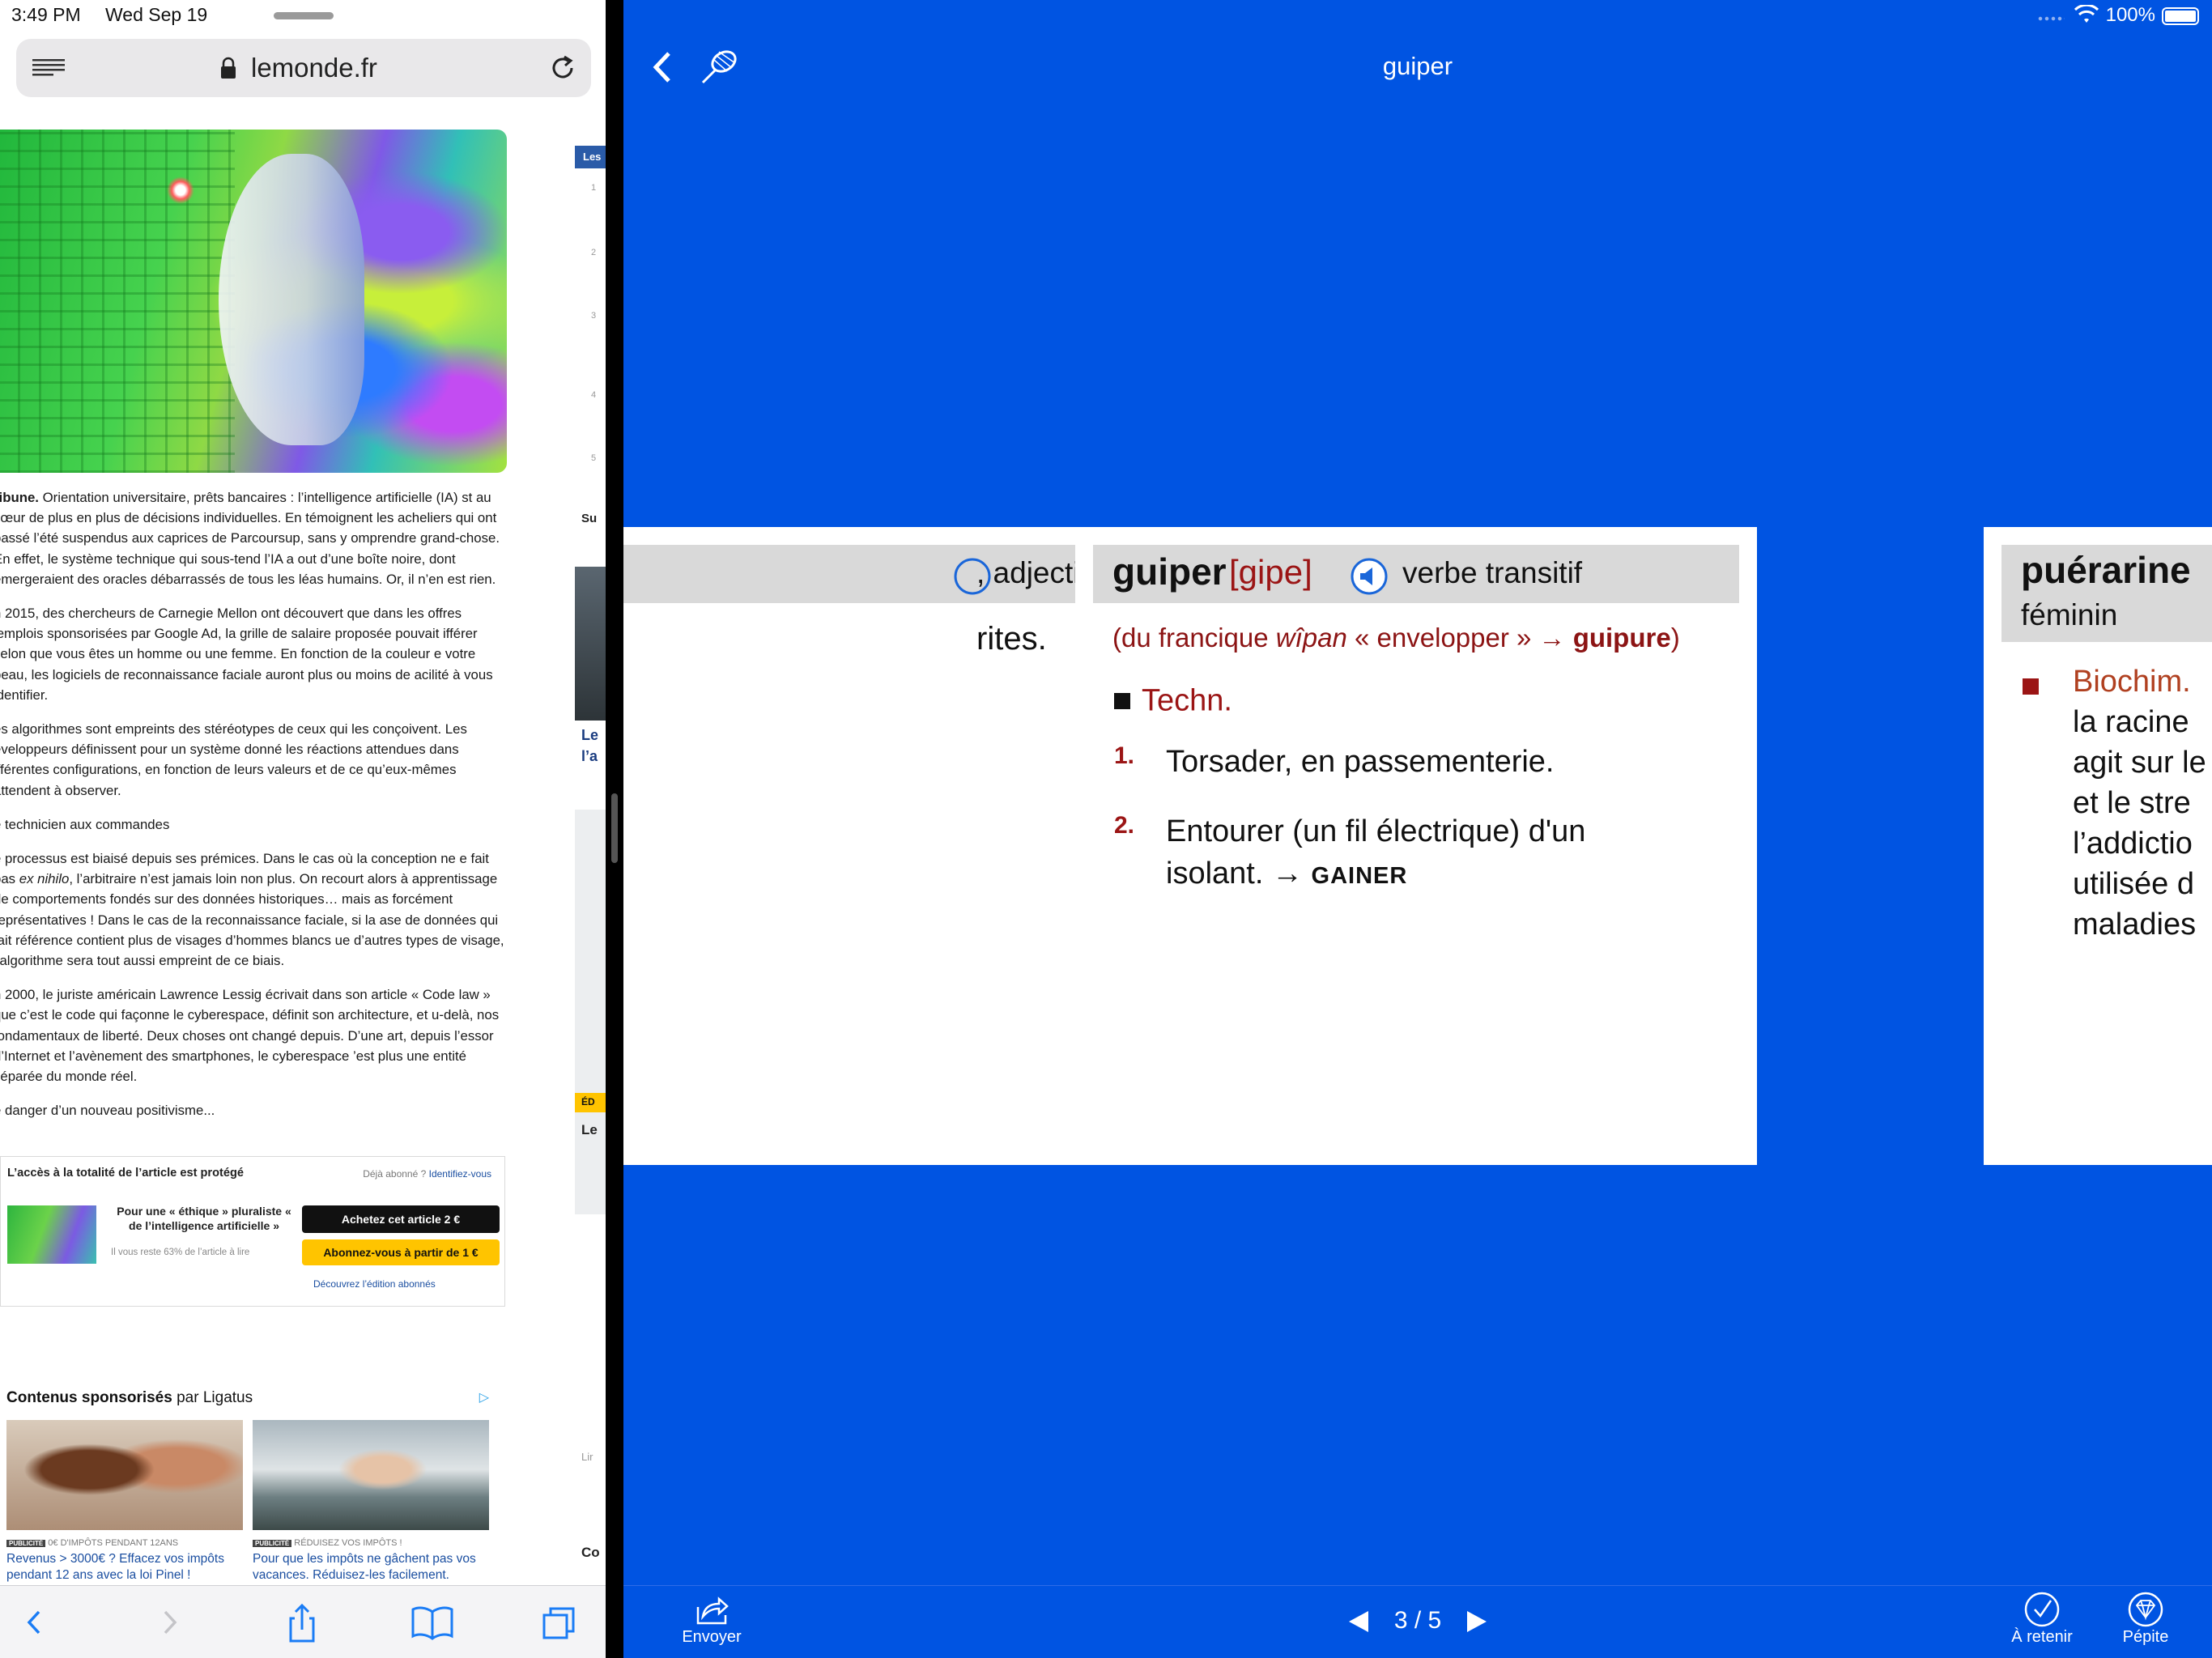 The height and width of the screenshot is (1658, 2212). What do you see at coordinates (2146, 1609) in the screenshot?
I see `diamond-icon` at bounding box center [2146, 1609].